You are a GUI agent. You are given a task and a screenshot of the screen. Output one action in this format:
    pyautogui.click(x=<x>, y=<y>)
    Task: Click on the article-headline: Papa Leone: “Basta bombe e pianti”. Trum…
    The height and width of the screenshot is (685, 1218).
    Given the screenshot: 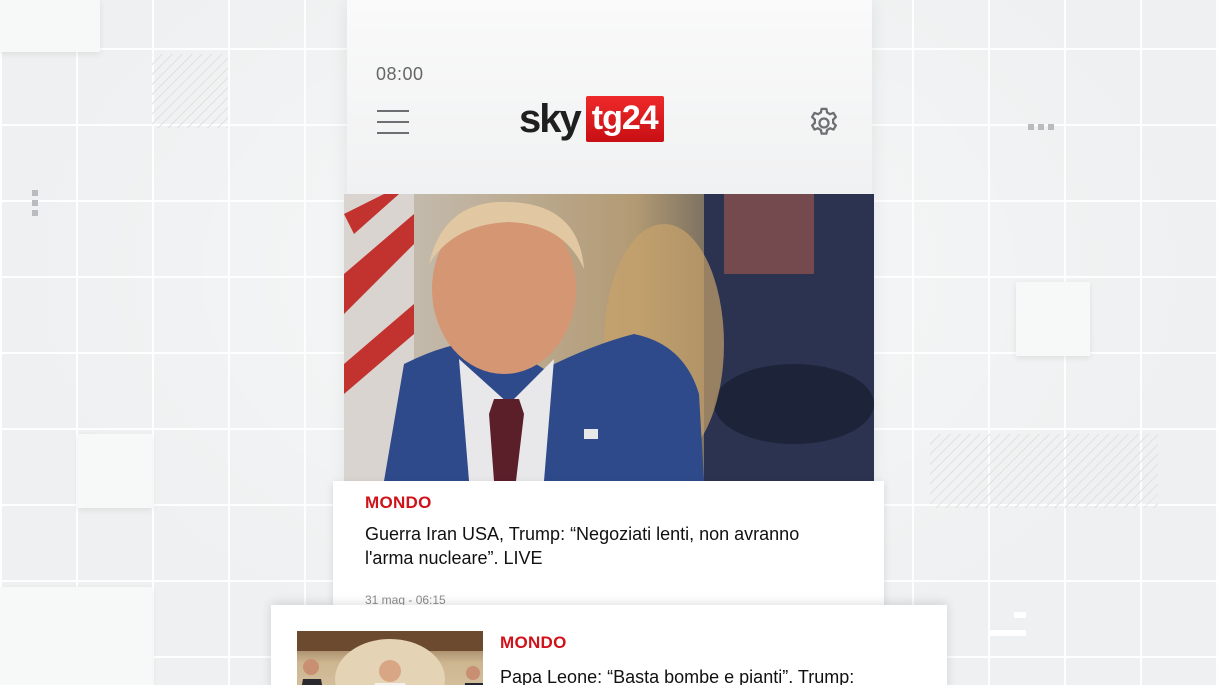 What is the action you would take?
    pyautogui.click(x=720, y=675)
    